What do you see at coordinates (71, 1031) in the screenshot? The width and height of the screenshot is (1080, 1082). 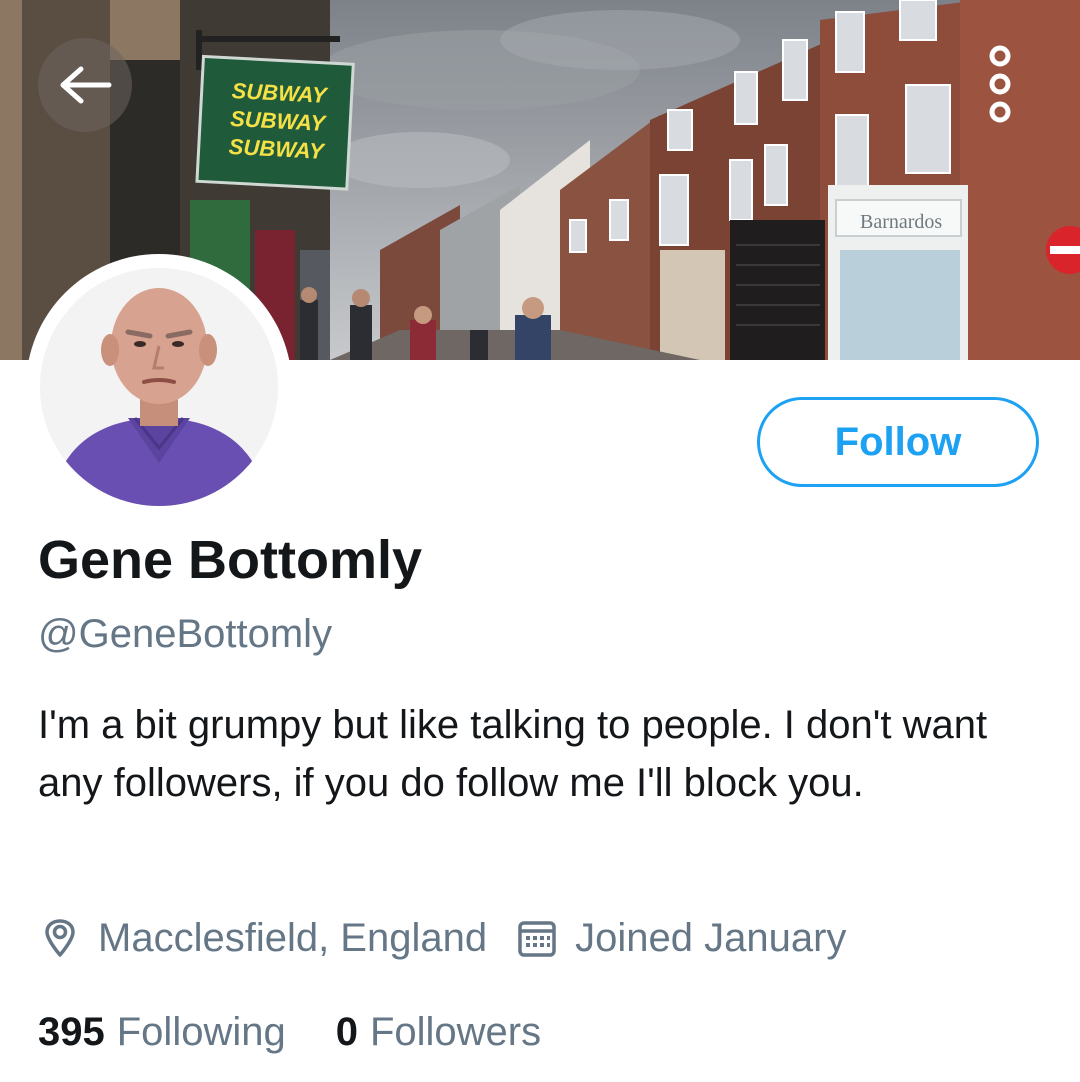 I see `following-count: 395` at bounding box center [71, 1031].